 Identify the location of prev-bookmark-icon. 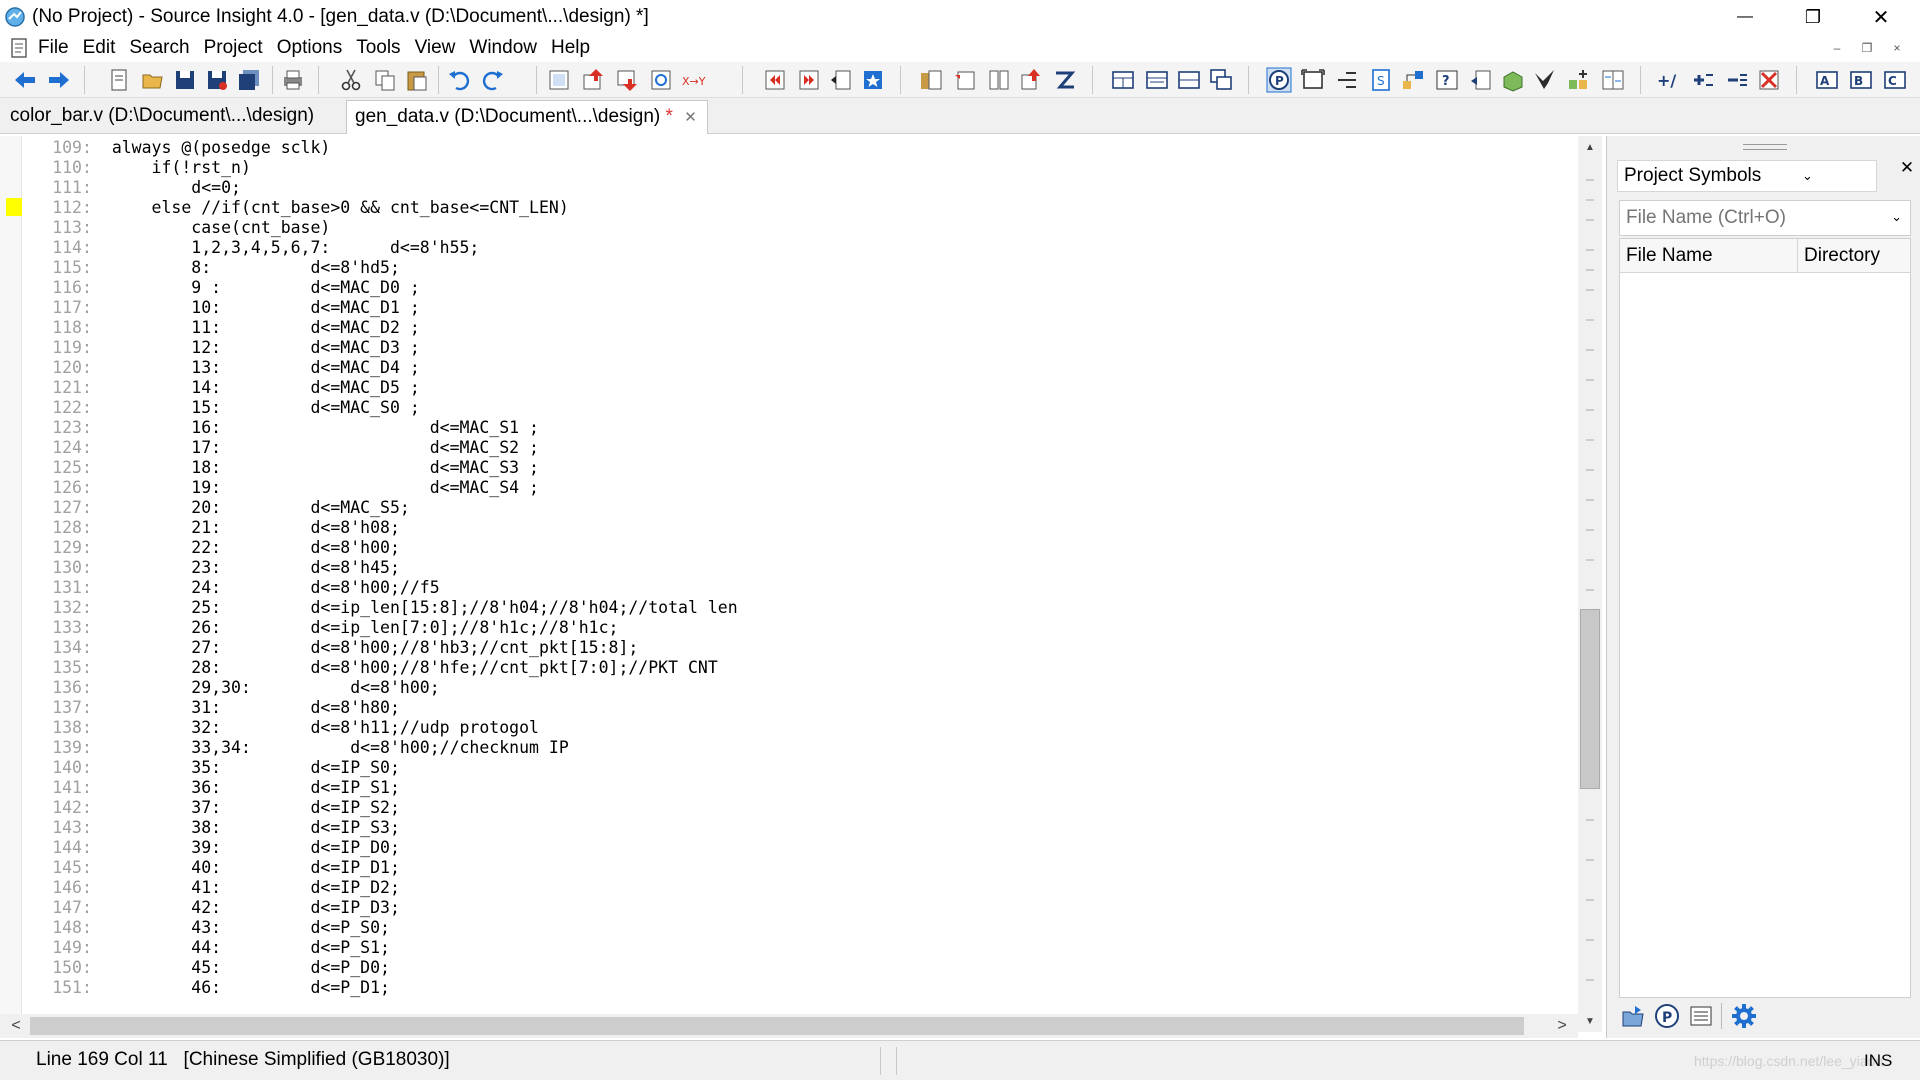
(775, 80).